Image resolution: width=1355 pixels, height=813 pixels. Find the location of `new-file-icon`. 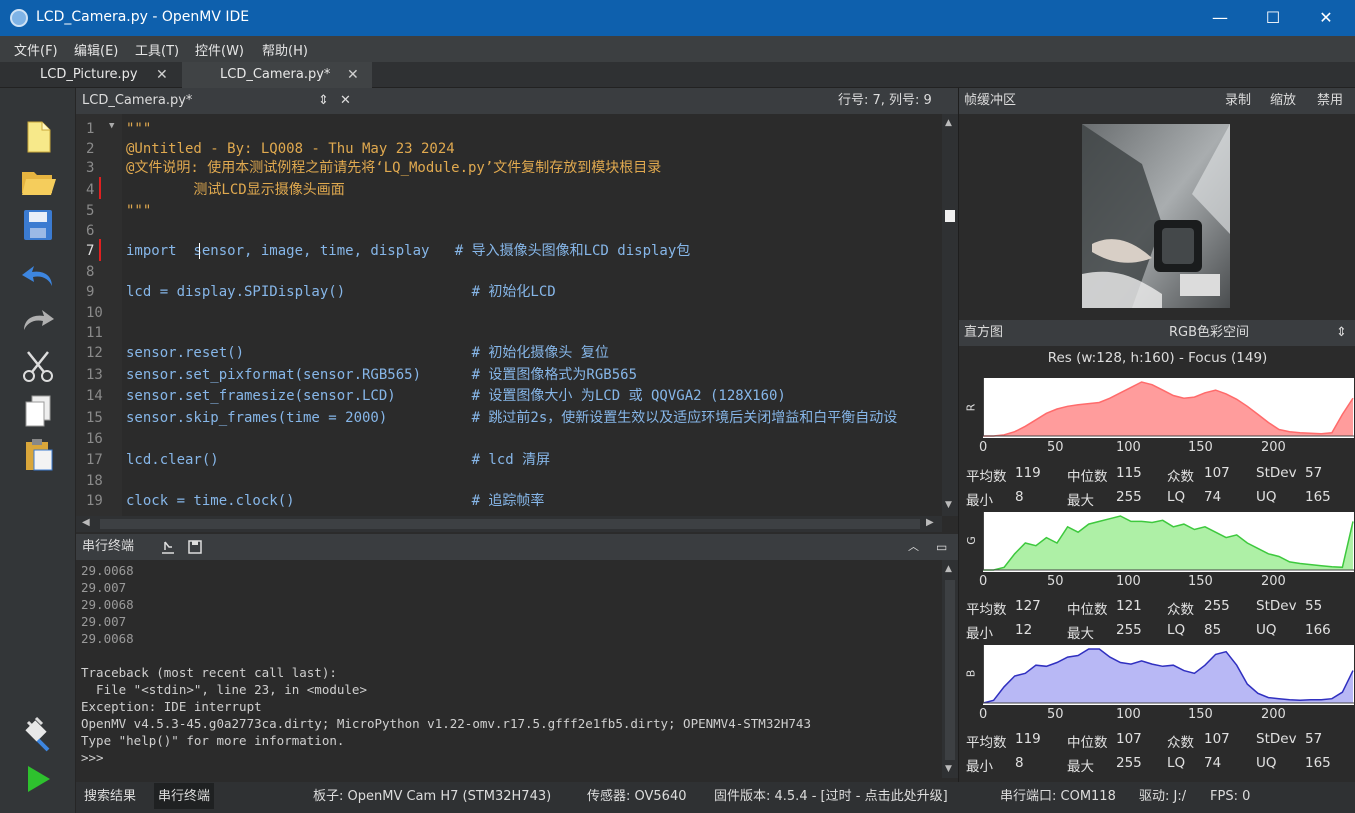

new-file-icon is located at coordinates (38, 137).